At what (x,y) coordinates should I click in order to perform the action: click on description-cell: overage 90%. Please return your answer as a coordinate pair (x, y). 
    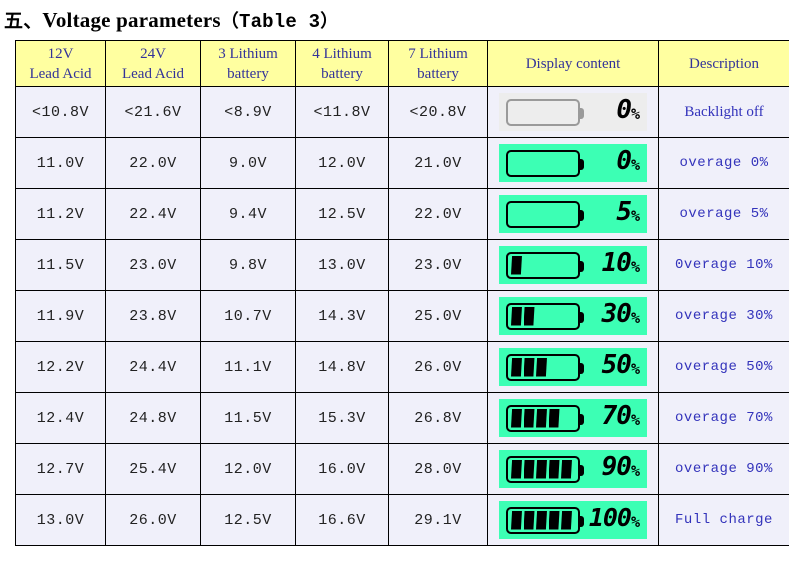
    Looking at the image, I should click on (723, 469).